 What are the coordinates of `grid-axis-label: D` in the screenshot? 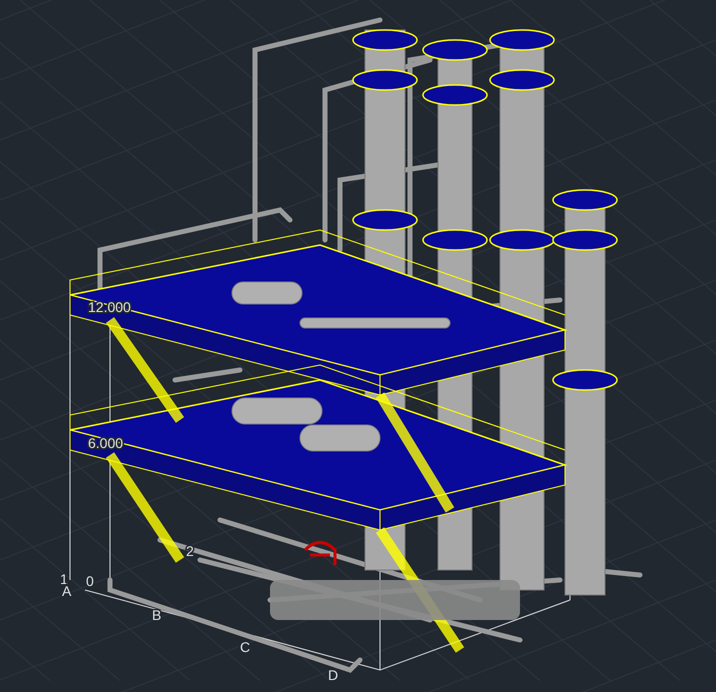 It's located at (333, 675).